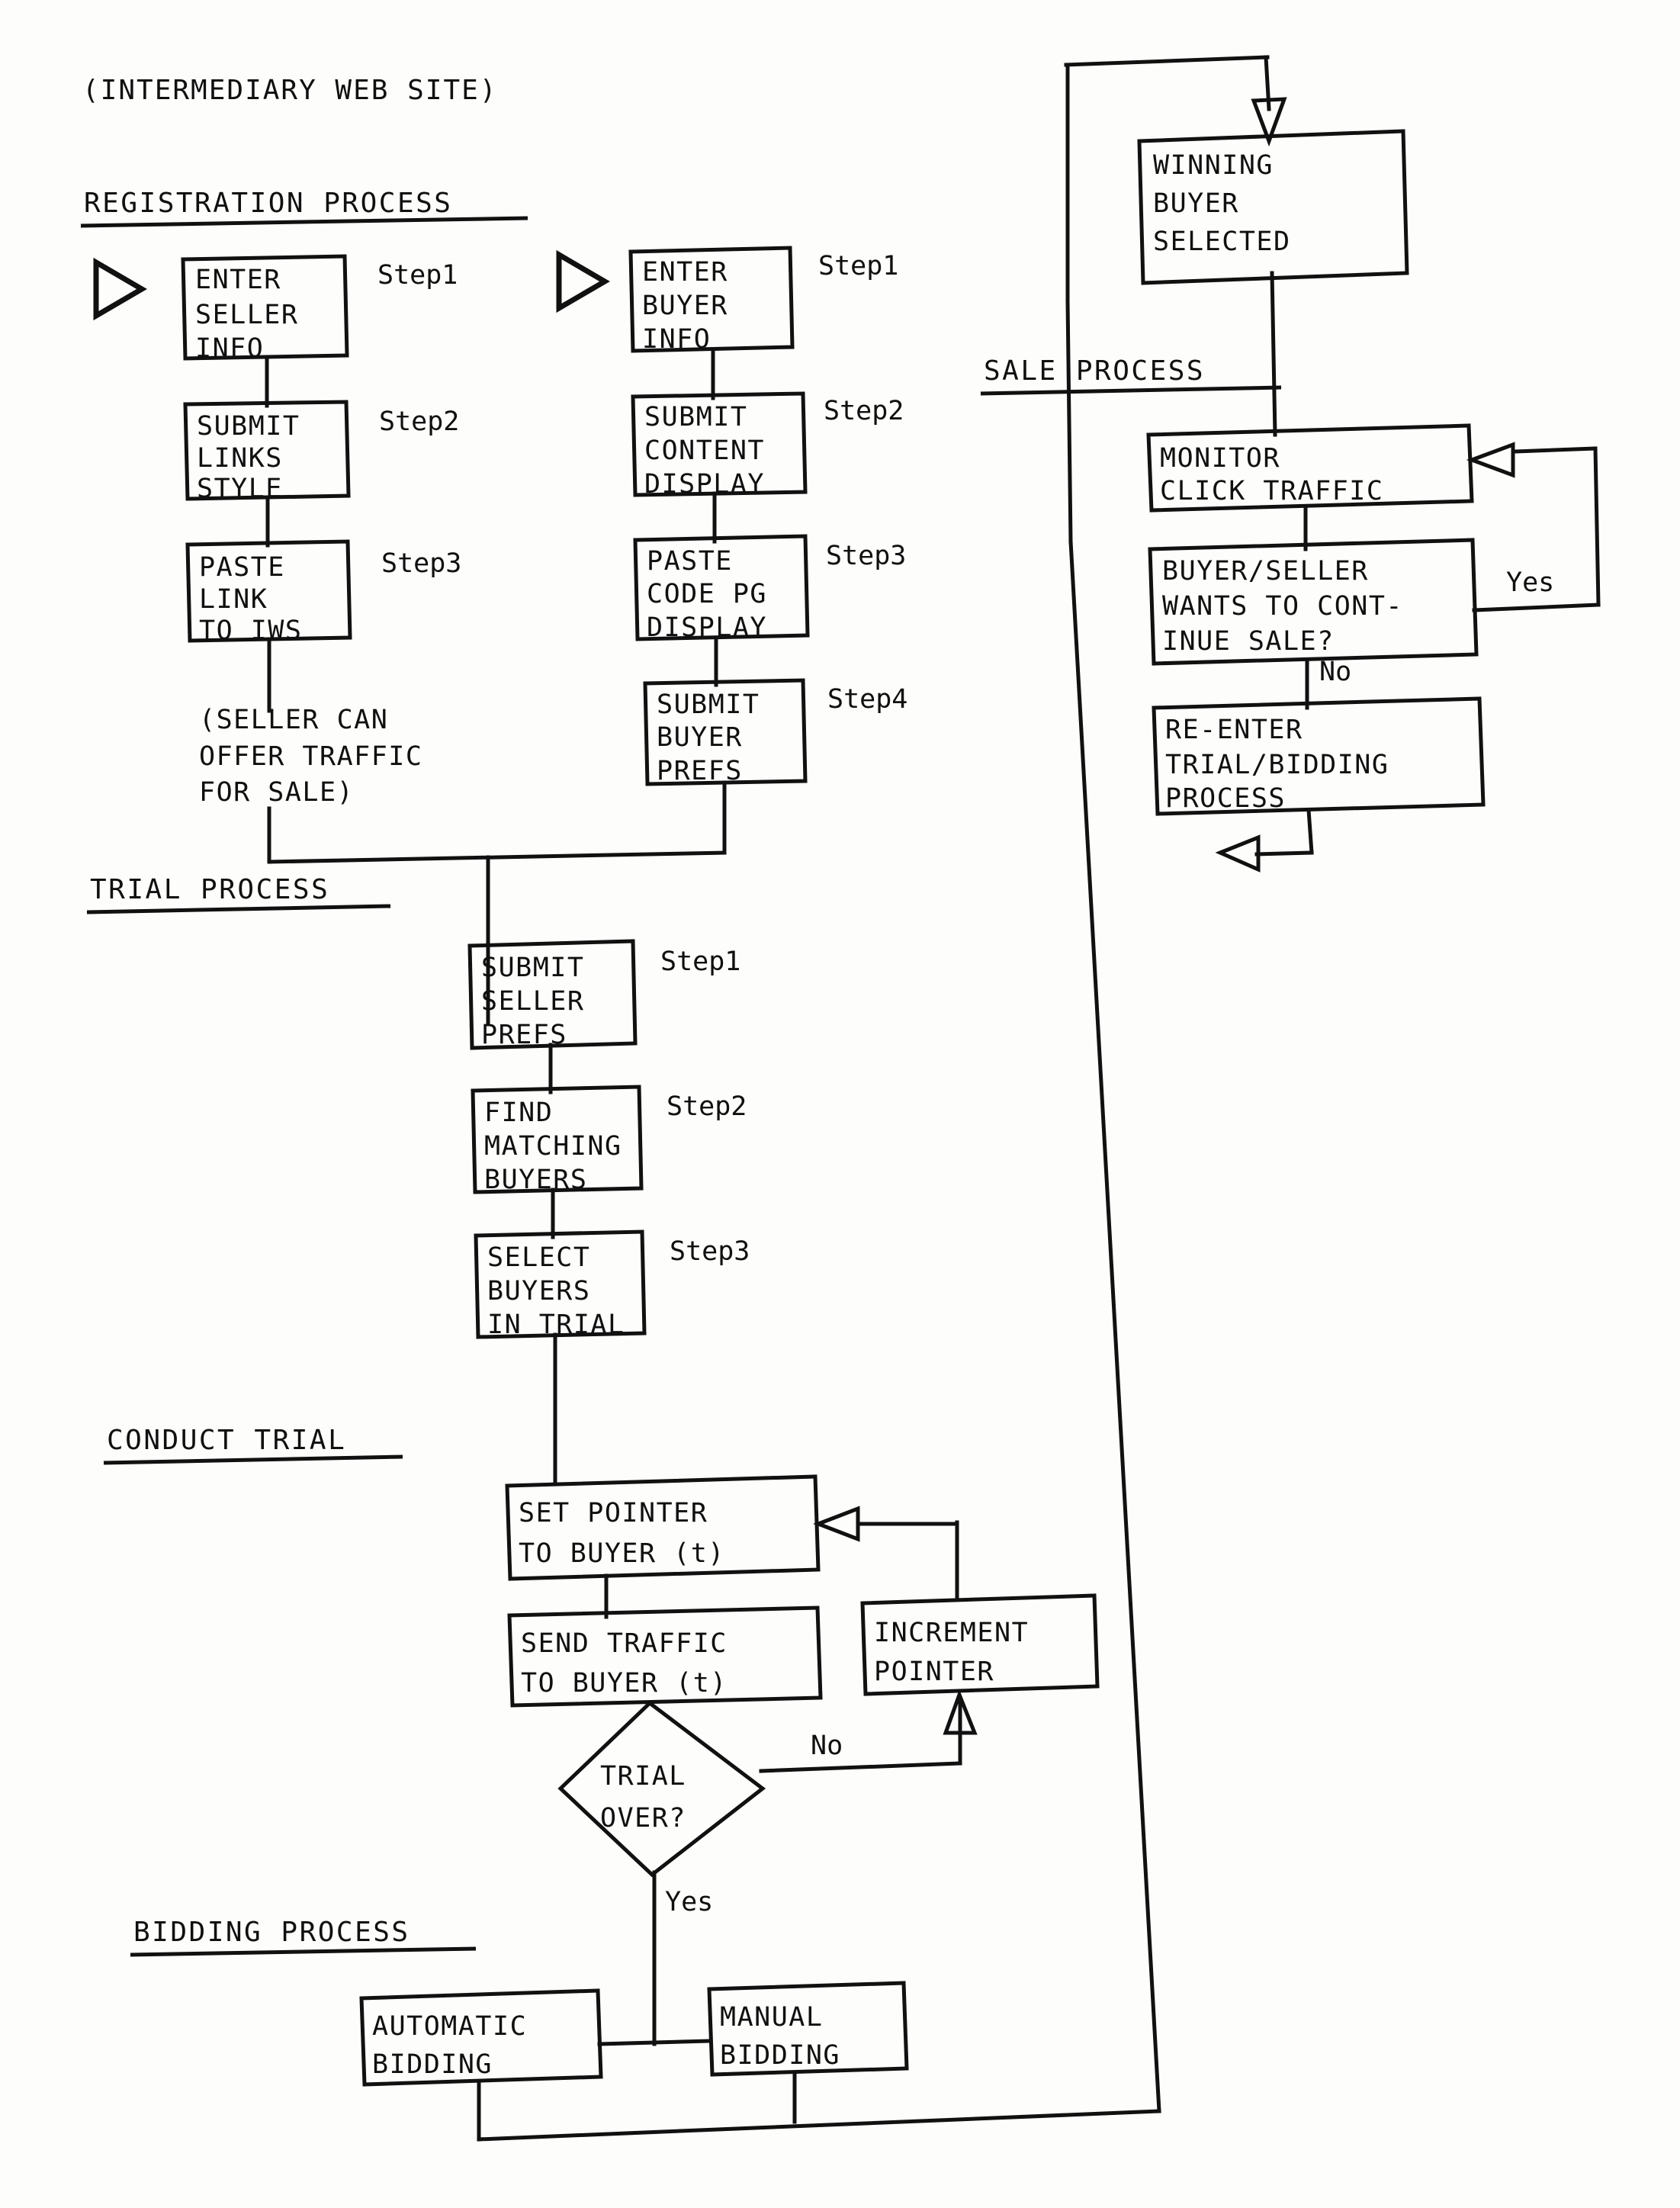  Describe the element at coordinates (246, 315) in the screenshot. I see `box-enter-seller-info-line2: SELLER` at that location.